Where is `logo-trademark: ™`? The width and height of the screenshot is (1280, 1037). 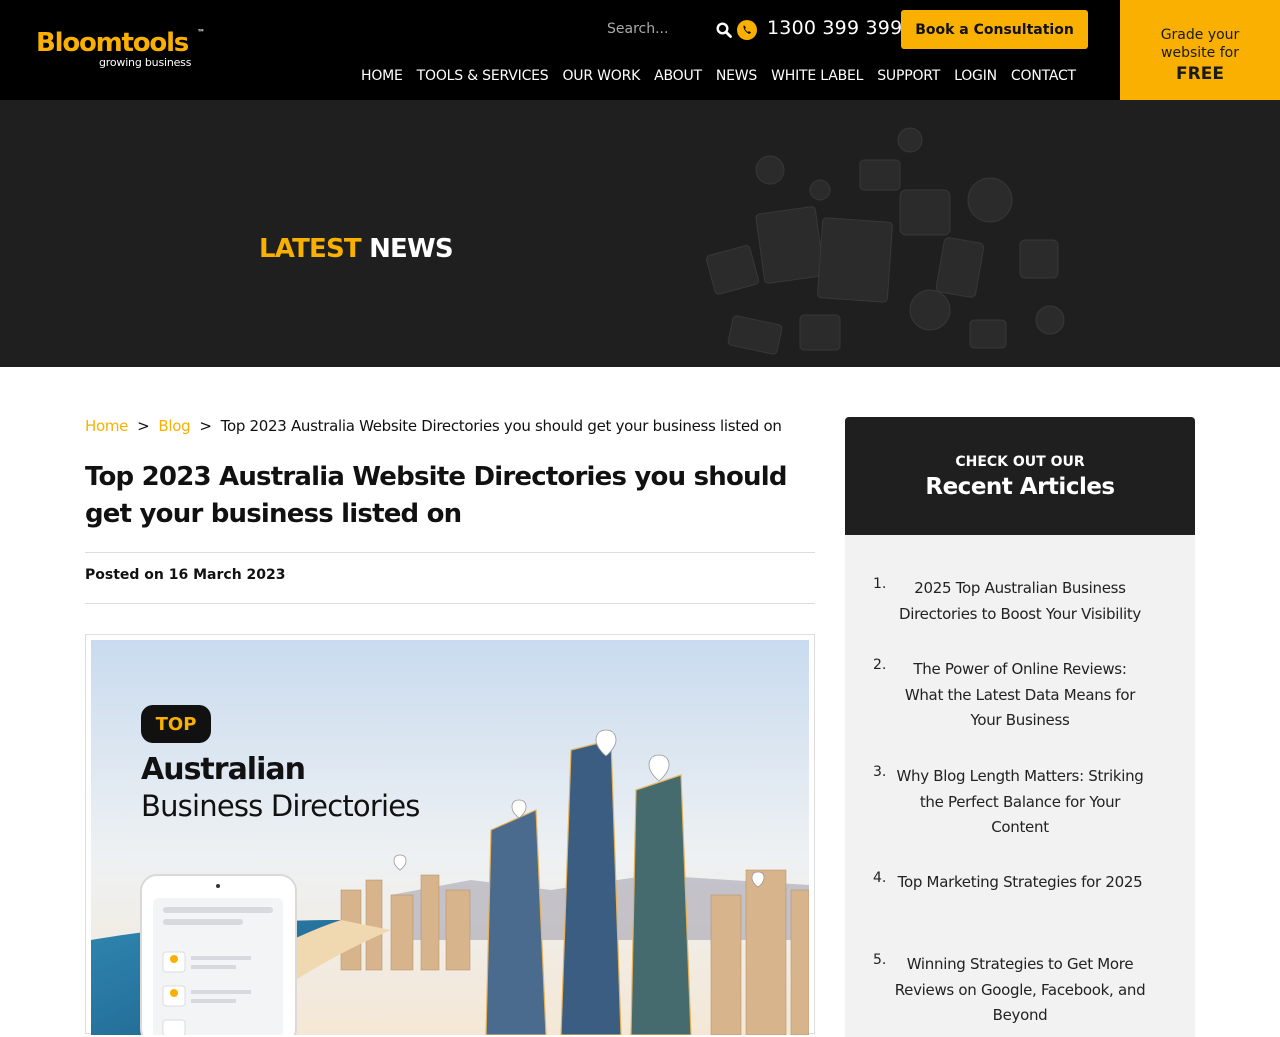 logo-trademark: ™ is located at coordinates (201, 32).